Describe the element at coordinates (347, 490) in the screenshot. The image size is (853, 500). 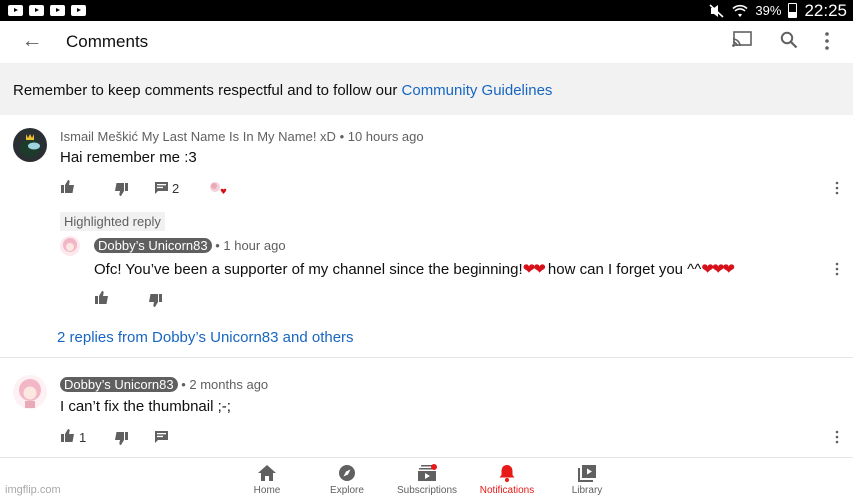
I see `nav-label: Explore` at that location.